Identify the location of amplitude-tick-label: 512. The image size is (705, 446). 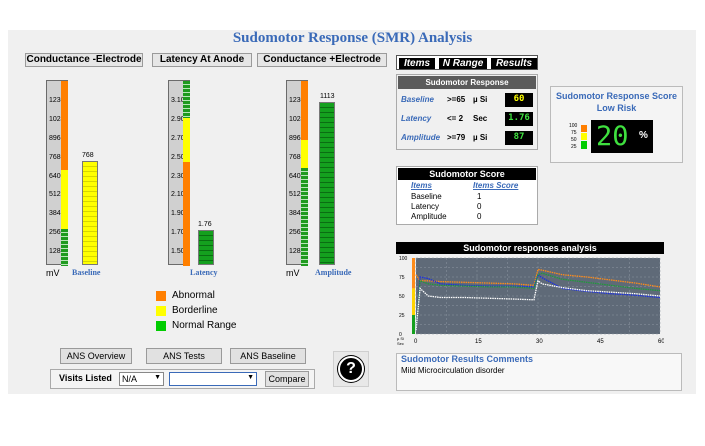
(295, 195).